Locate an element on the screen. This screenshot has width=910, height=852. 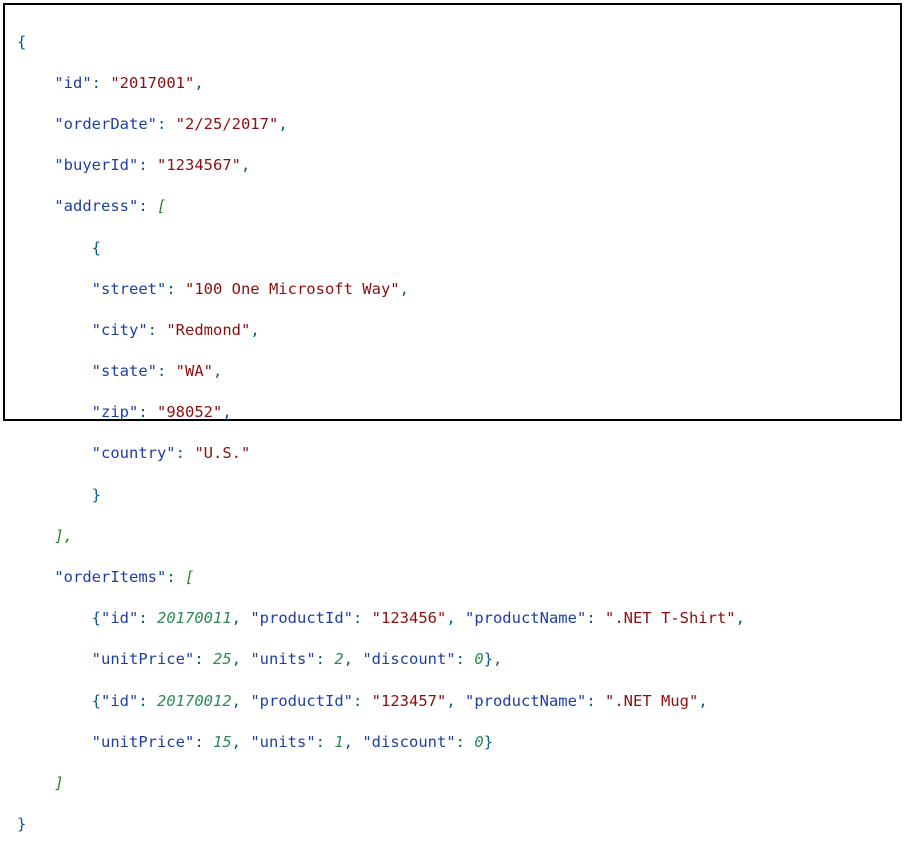
code-line: "city": "Redmond", is located at coordinates (175, 329).